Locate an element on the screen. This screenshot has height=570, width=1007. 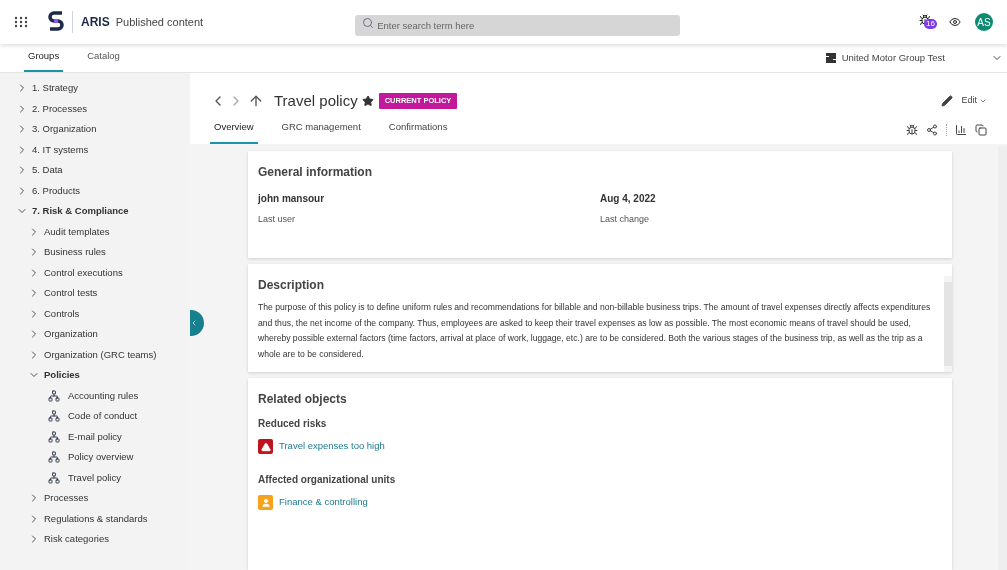
tree-item: Risk categories is located at coordinates (76, 539).